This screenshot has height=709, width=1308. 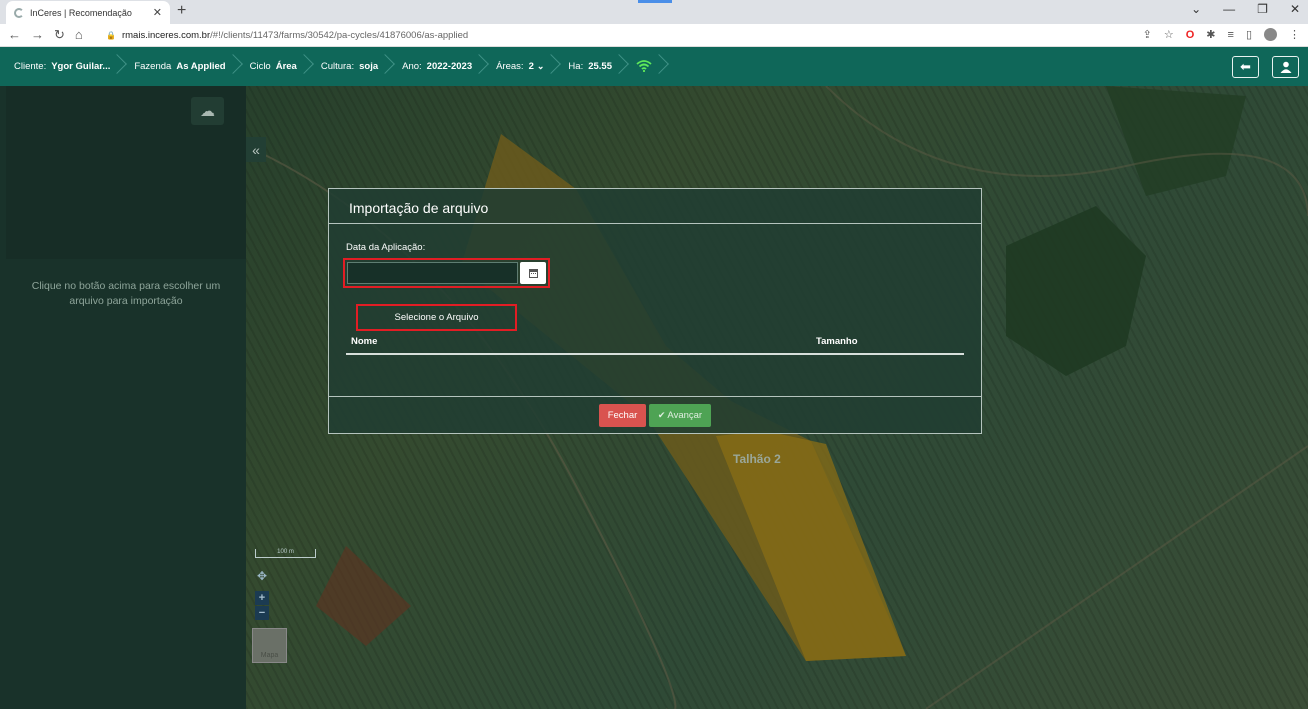 What do you see at coordinates (1262, 9) in the screenshot?
I see `restore-icon: ❐` at bounding box center [1262, 9].